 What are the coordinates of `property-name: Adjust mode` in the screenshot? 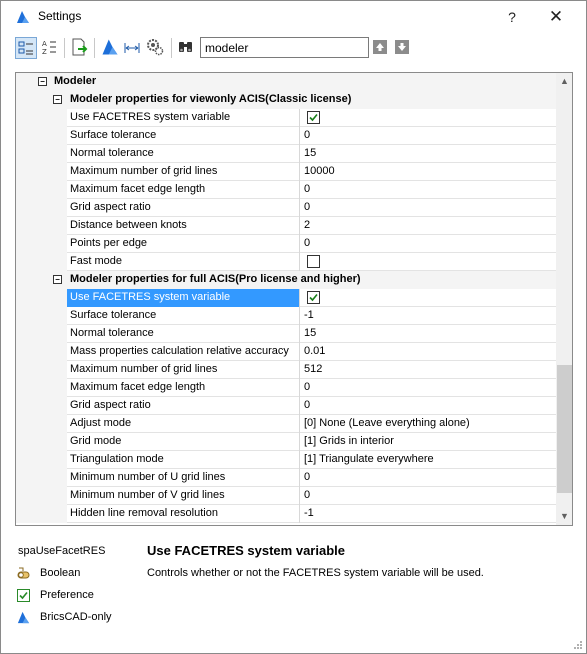 It's located at (183, 424).